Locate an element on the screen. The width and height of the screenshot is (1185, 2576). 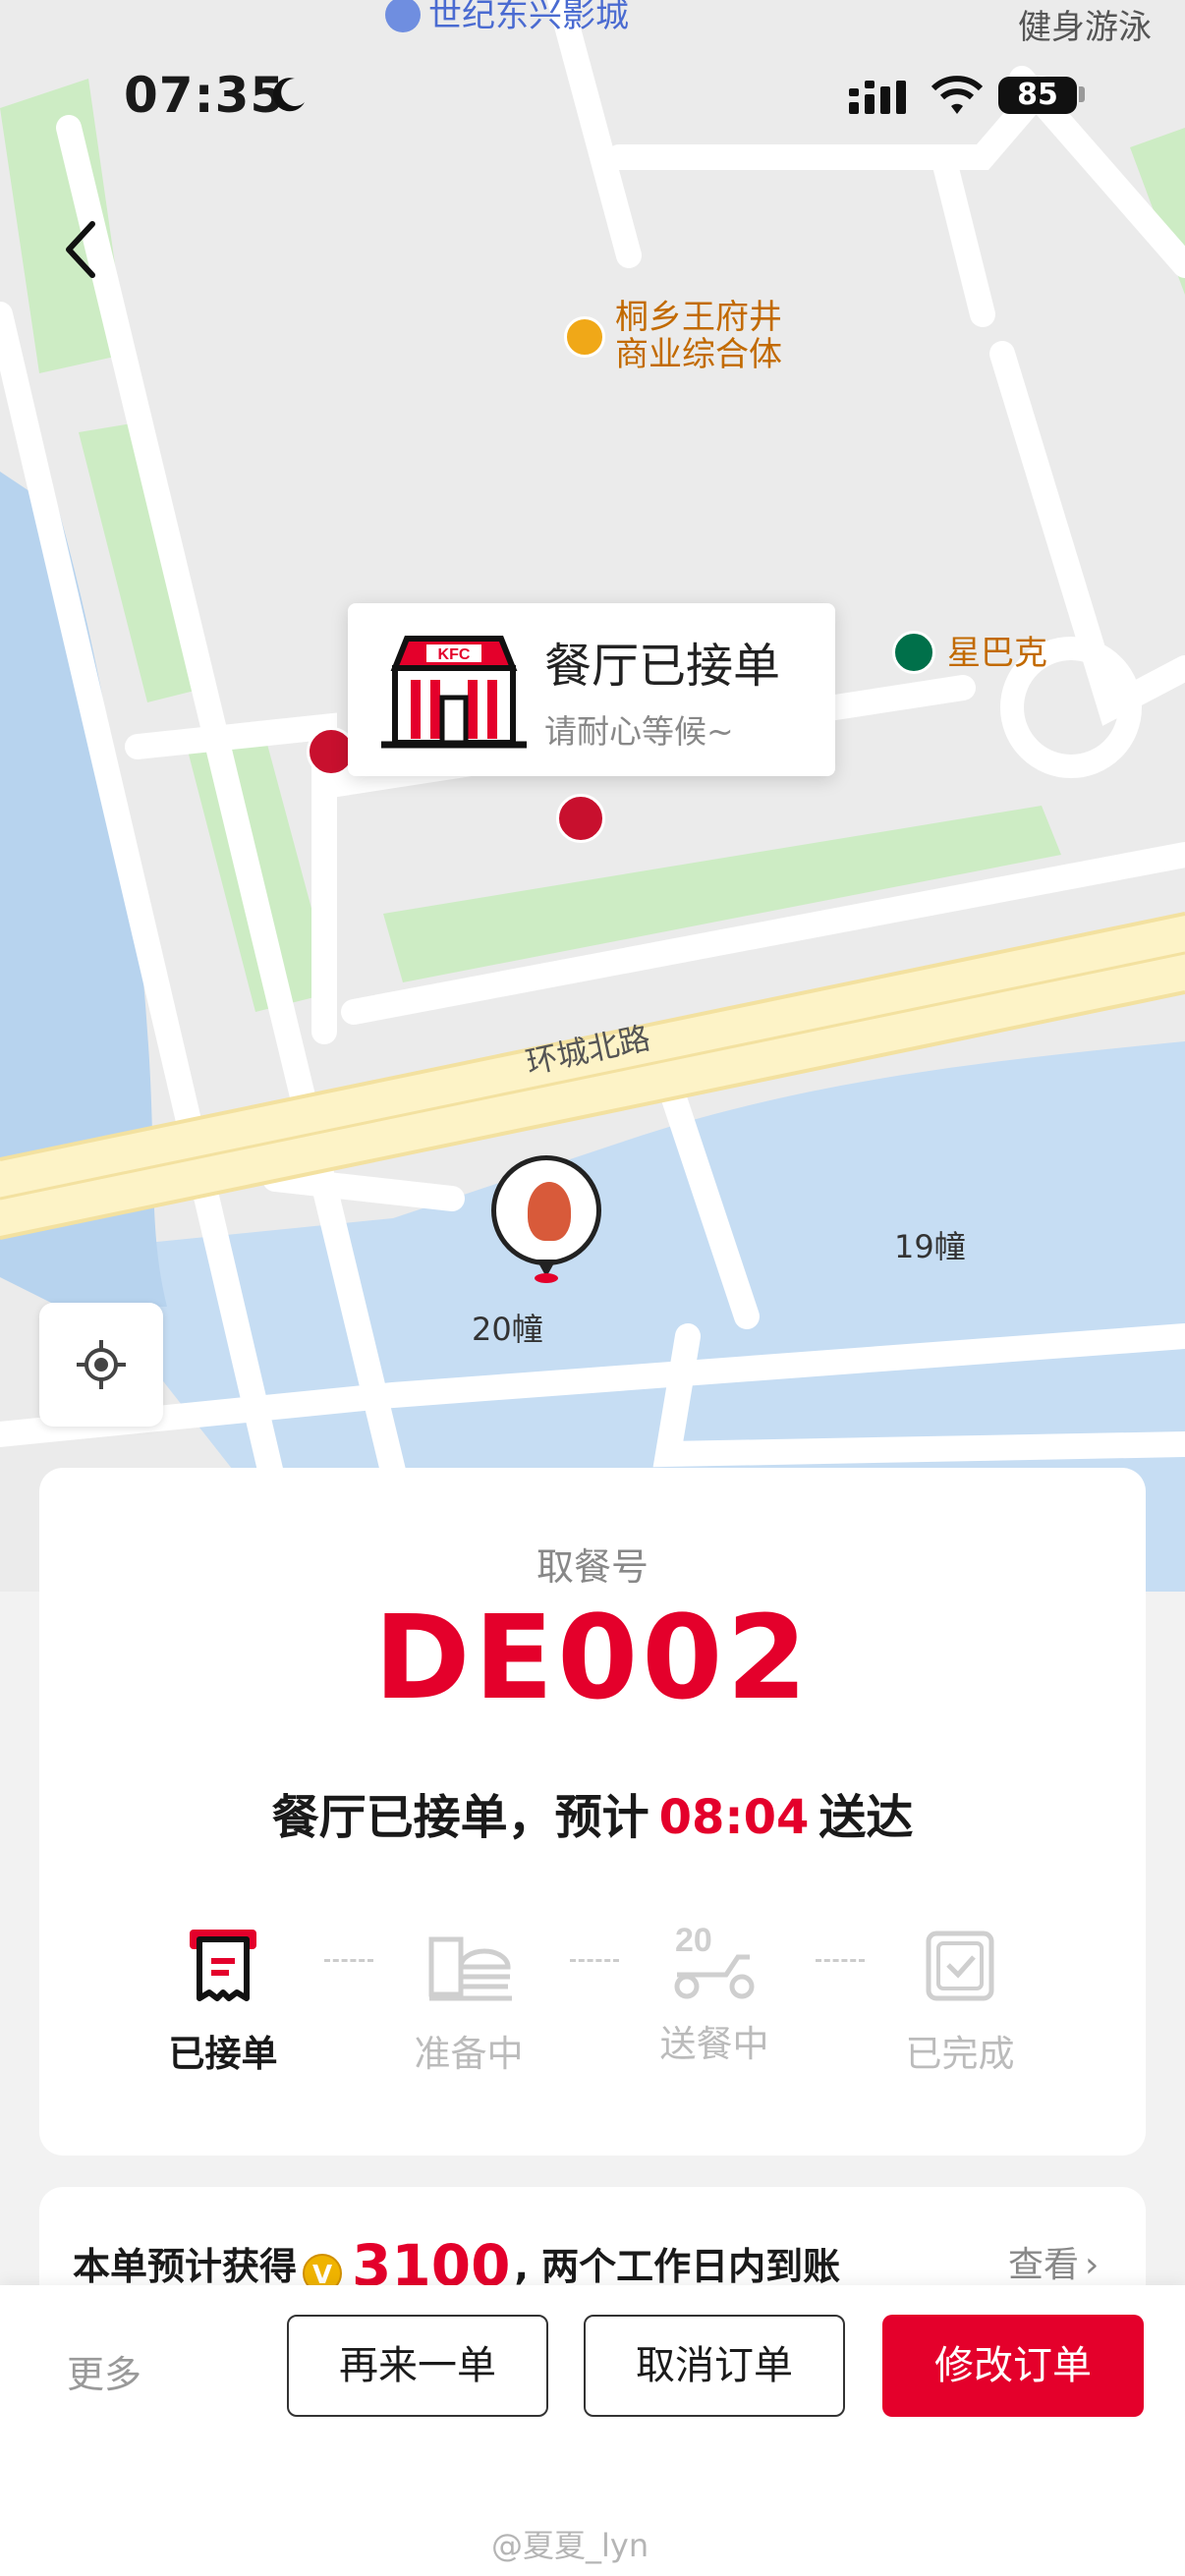
order-status-popup: KFC 餐厅已接单 请耐心等候~ is located at coordinates (592, 689).